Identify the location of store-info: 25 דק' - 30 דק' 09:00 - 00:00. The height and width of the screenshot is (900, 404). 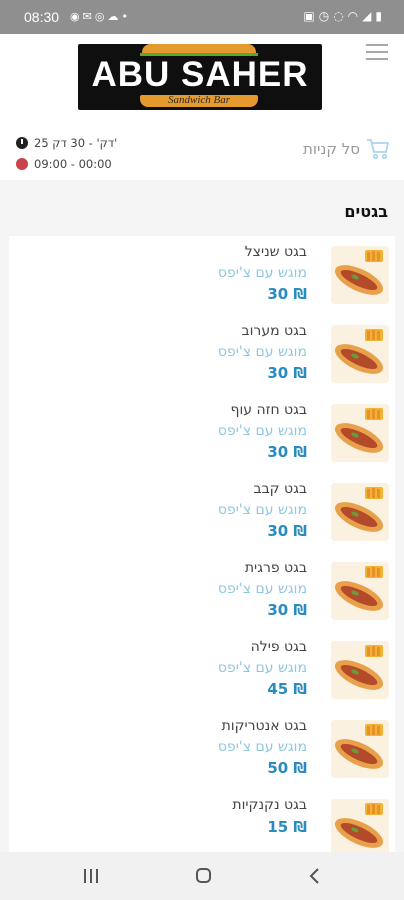
(66, 155).